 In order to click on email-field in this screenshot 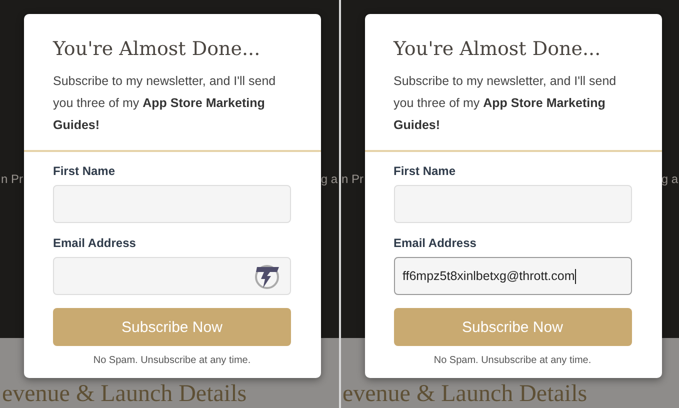, I will do `click(172, 276)`.